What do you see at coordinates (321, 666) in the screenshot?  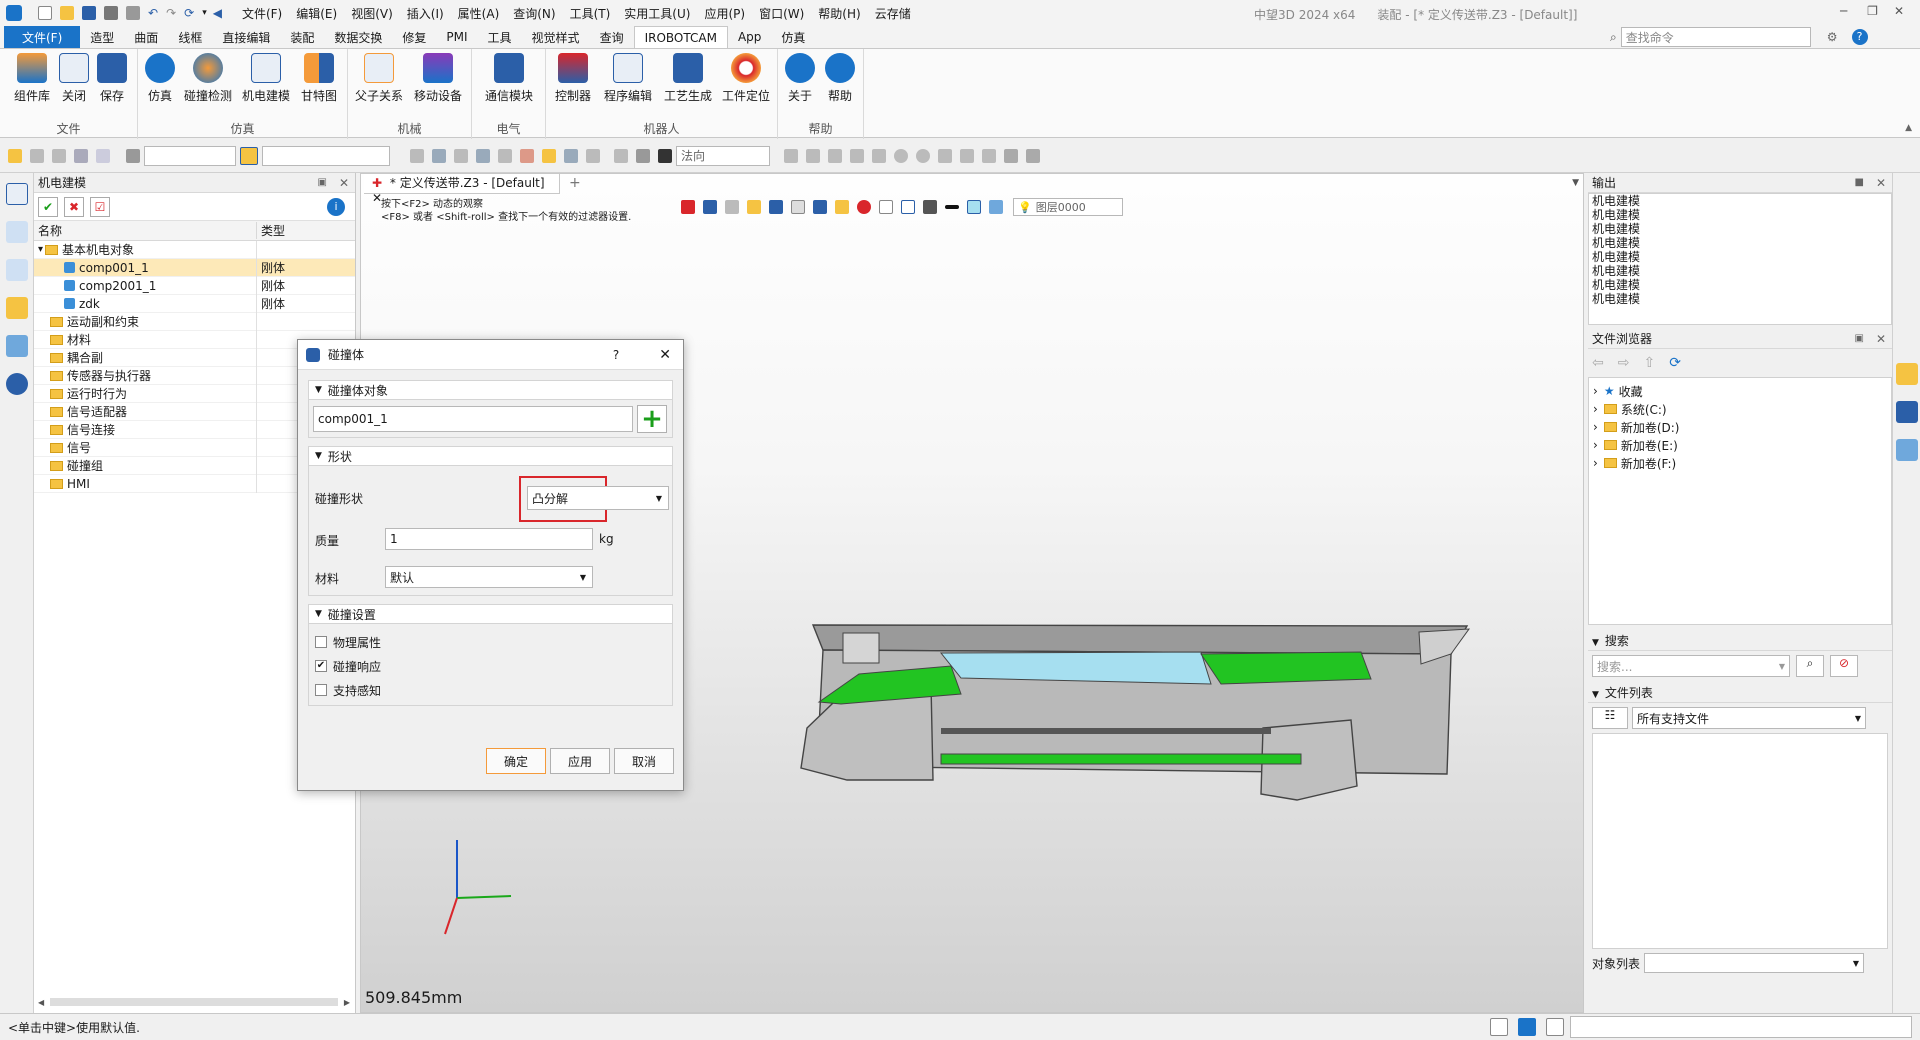 I see `collision-response-checkbox: ✔` at bounding box center [321, 666].